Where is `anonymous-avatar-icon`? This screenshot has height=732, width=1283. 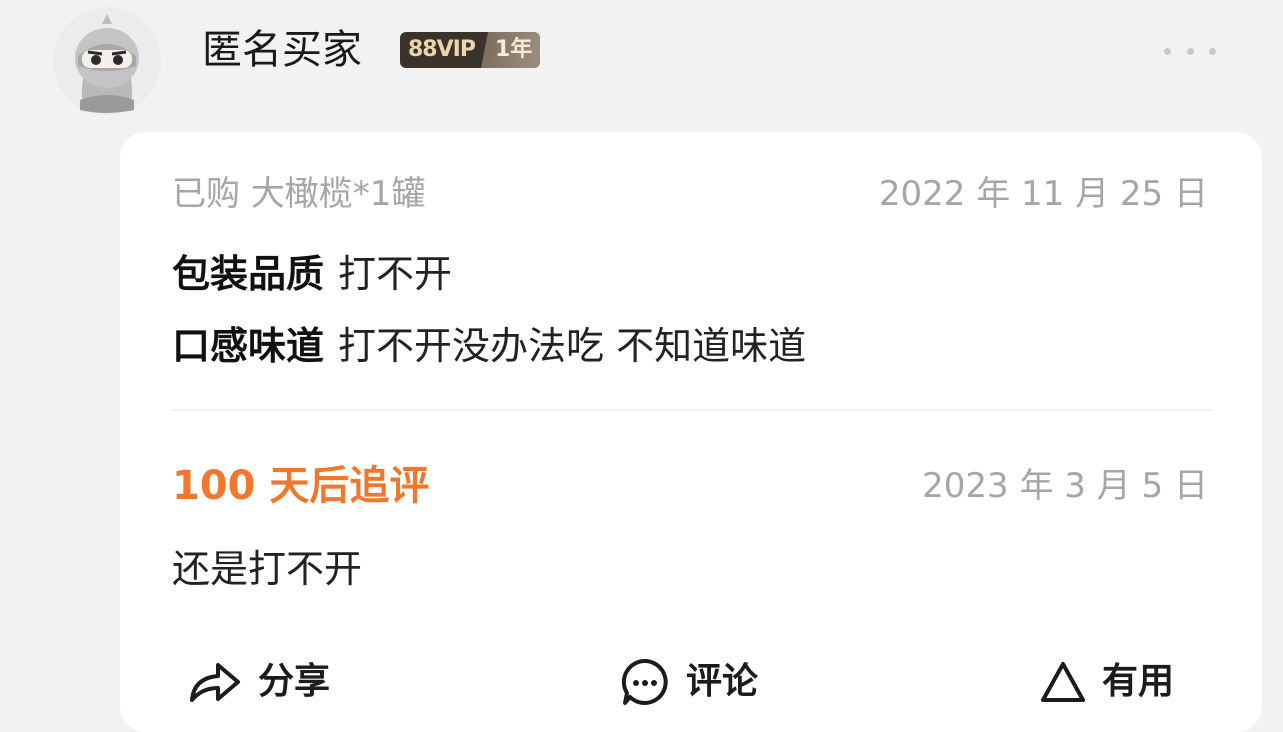 anonymous-avatar-icon is located at coordinates (107, 61).